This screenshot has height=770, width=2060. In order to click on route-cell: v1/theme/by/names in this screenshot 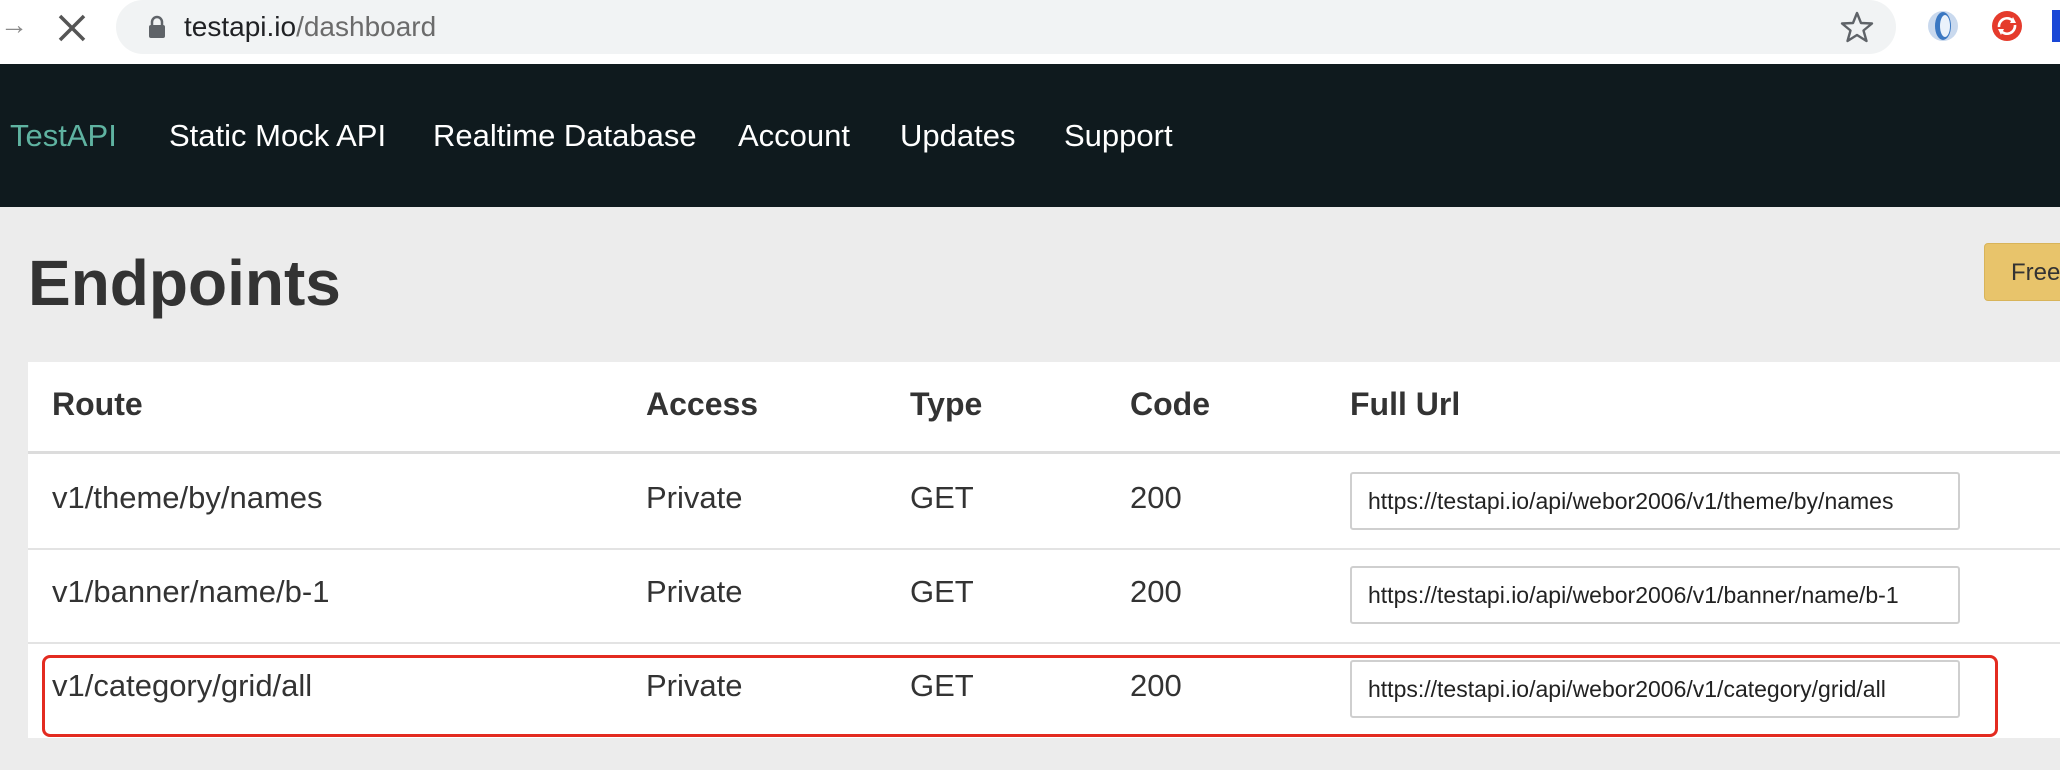, I will do `click(187, 497)`.